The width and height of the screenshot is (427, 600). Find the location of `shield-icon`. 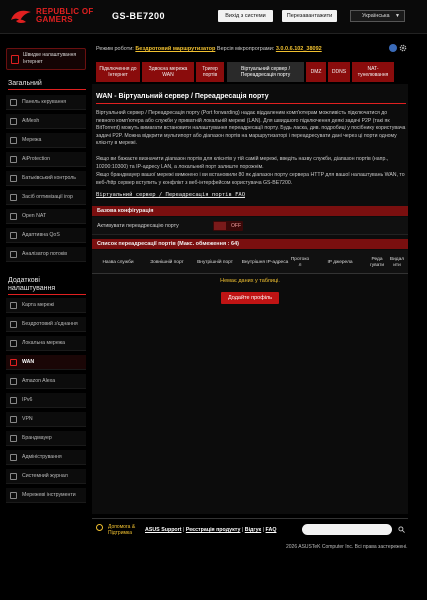

shield-icon is located at coordinates (13, 159).